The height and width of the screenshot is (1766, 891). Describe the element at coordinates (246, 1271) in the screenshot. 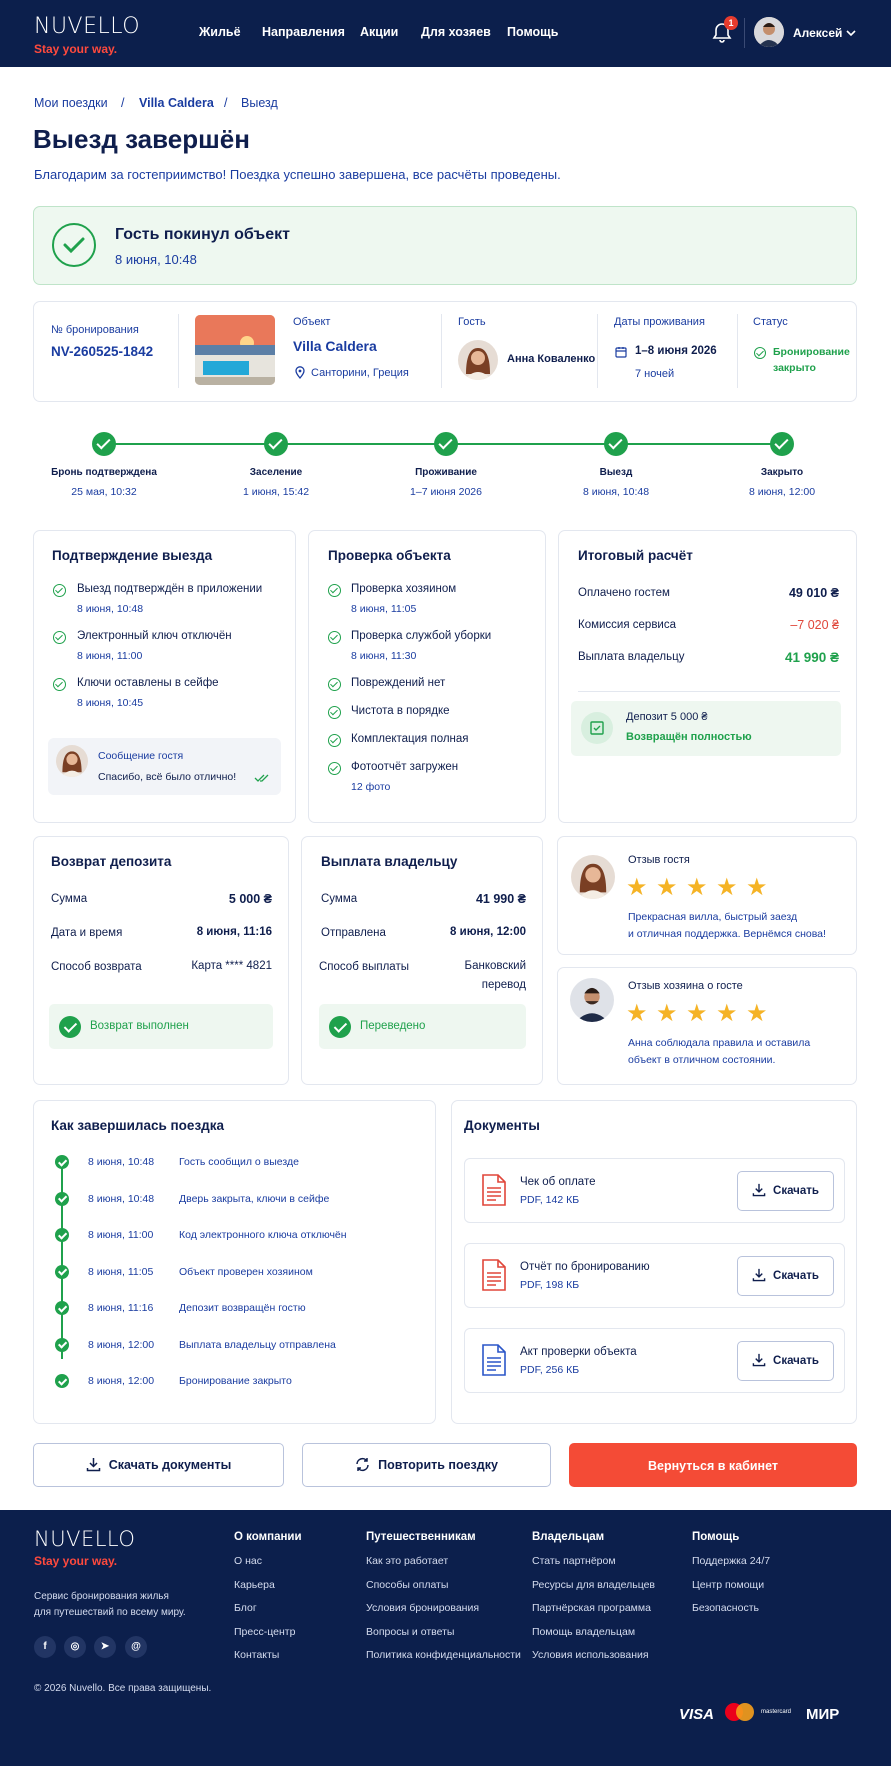

I see `log-event: Объект проверен хозяином` at that location.